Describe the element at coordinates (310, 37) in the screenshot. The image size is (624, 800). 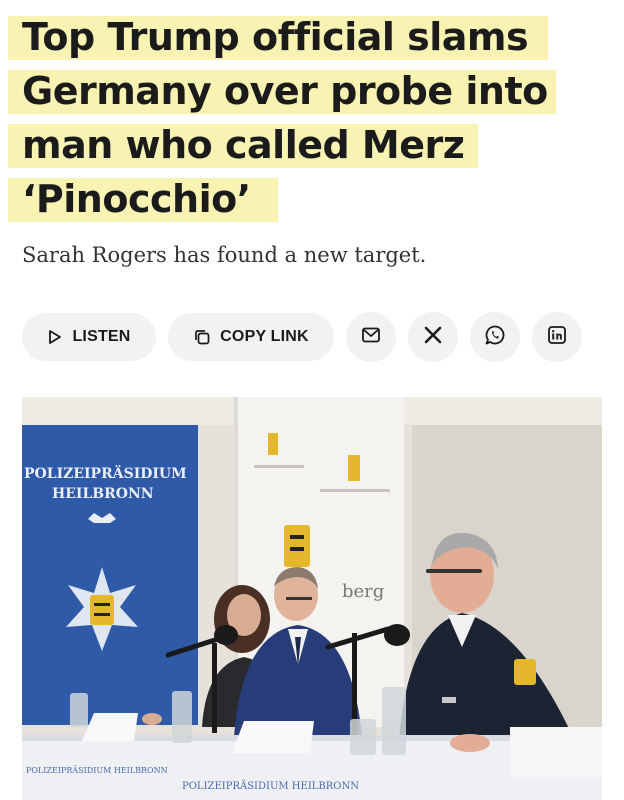
I see `headline-line: Top Trump official slams` at that location.